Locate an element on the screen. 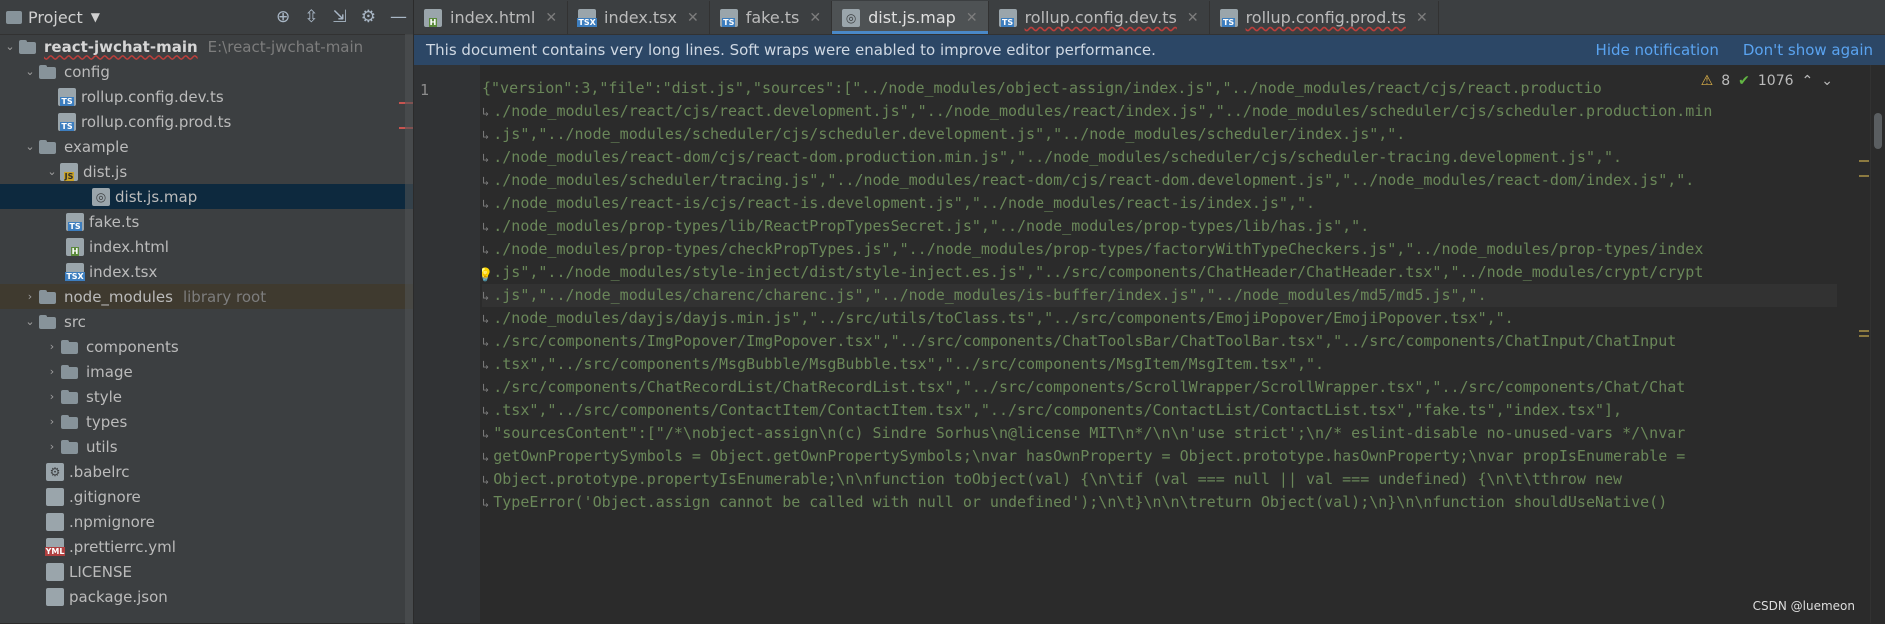  locate-icon: ⊕ is located at coordinates (283, 17).